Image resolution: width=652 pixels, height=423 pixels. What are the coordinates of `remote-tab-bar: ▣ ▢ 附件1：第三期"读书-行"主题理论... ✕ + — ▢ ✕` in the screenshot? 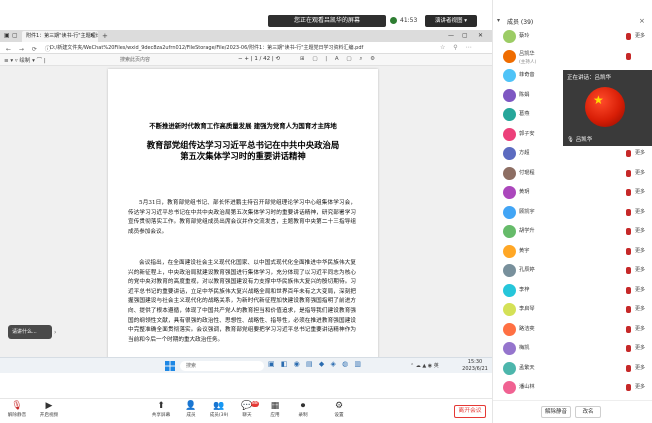 It's located at (246, 36).